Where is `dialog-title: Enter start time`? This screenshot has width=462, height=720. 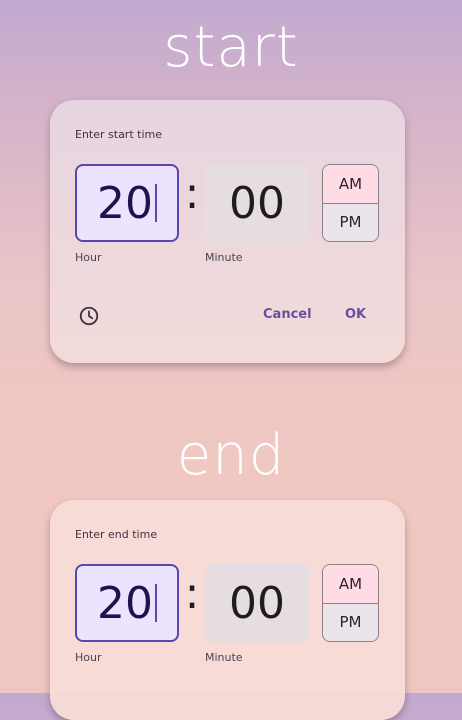 dialog-title: Enter start time is located at coordinates (118, 134).